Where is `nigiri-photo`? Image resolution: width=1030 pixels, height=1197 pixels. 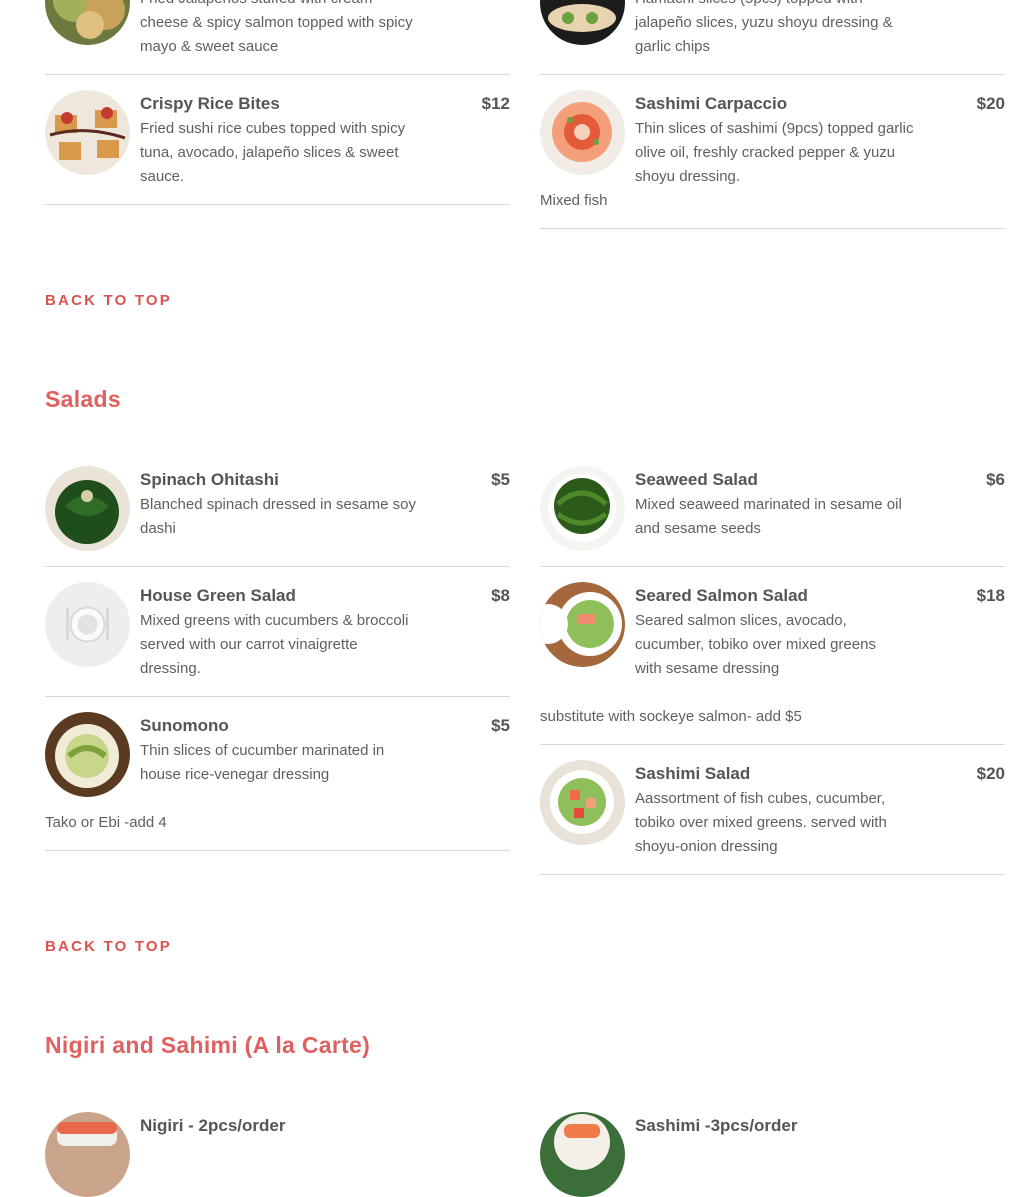
nigiri-photo is located at coordinates (87, 1154).